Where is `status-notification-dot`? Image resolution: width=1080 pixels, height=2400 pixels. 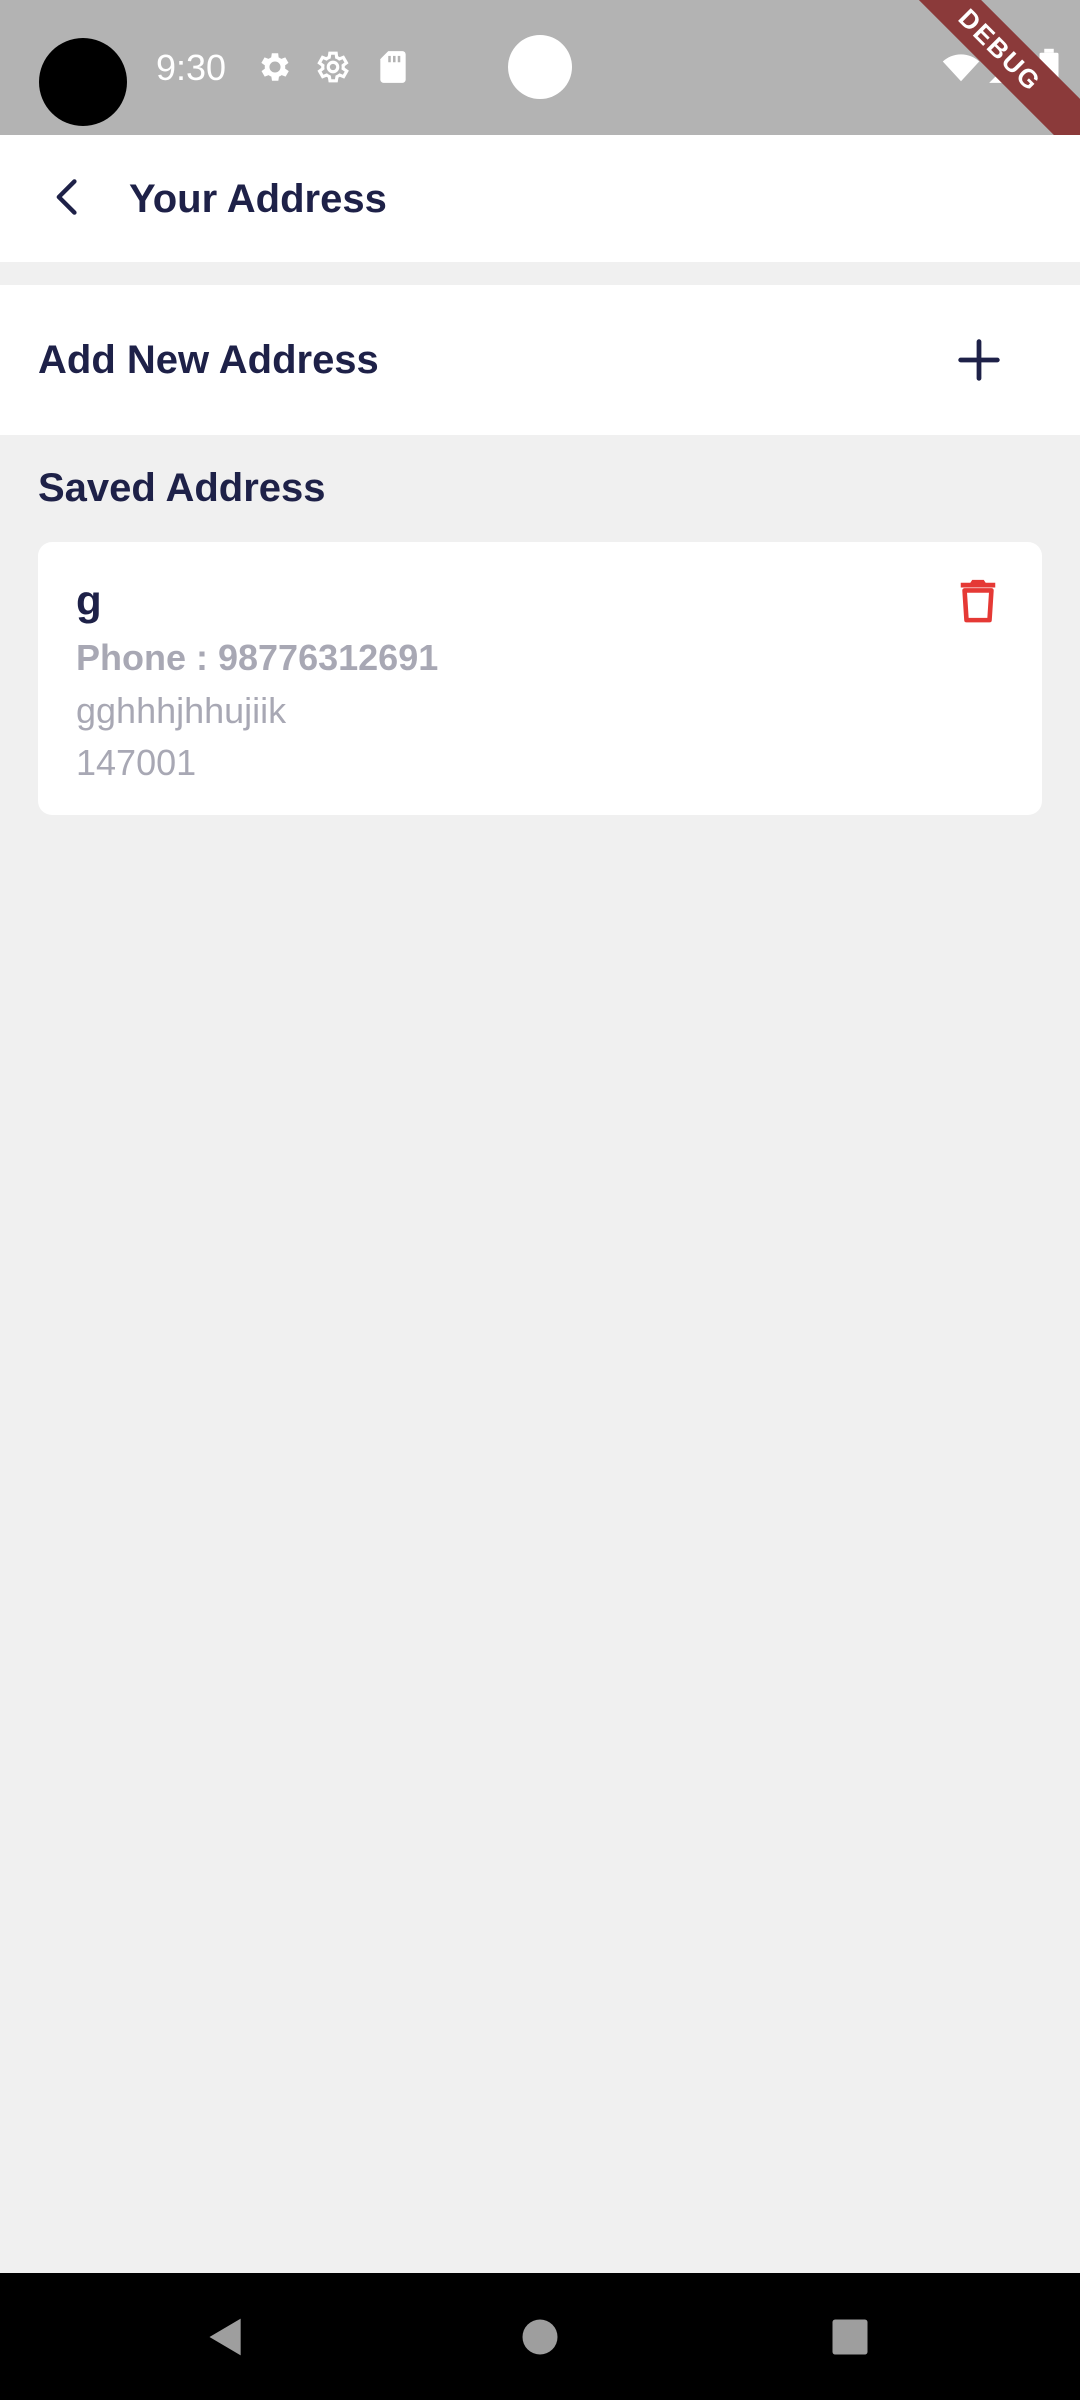
status-notification-dot is located at coordinates (540, 67).